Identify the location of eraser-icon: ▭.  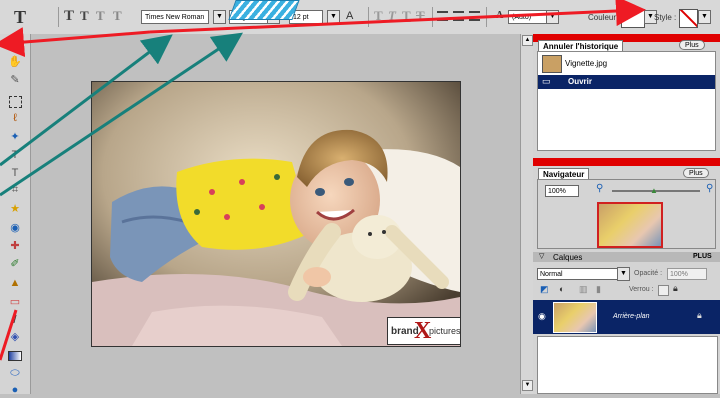
(15, 302).